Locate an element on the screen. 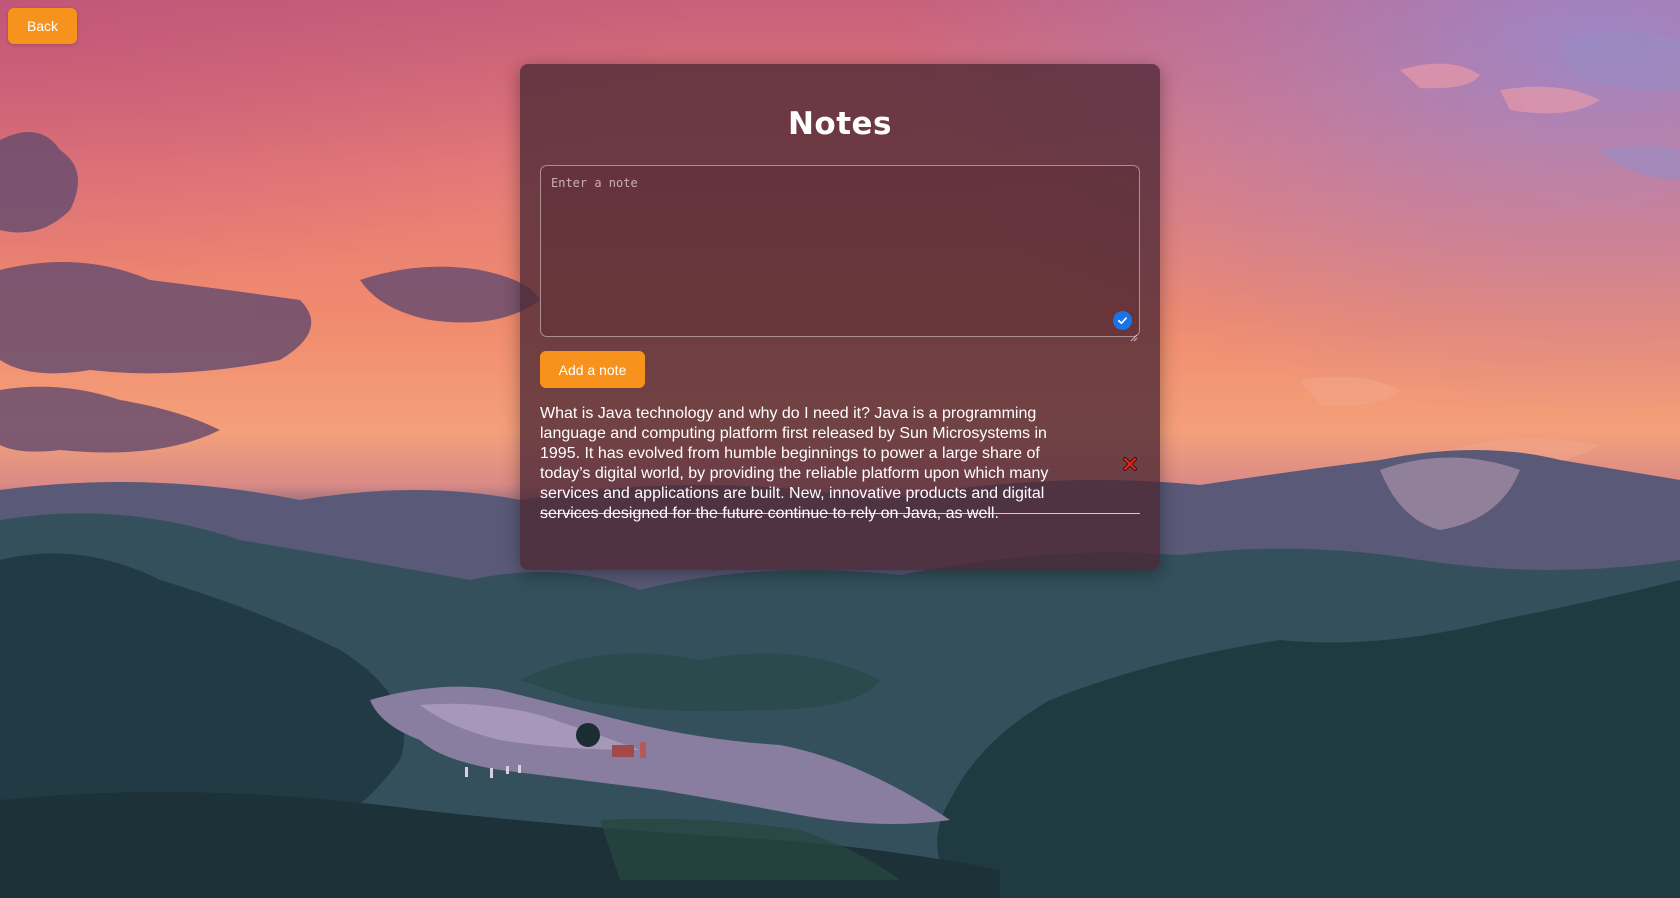  resize-grip-icon is located at coordinates (1134, 334).